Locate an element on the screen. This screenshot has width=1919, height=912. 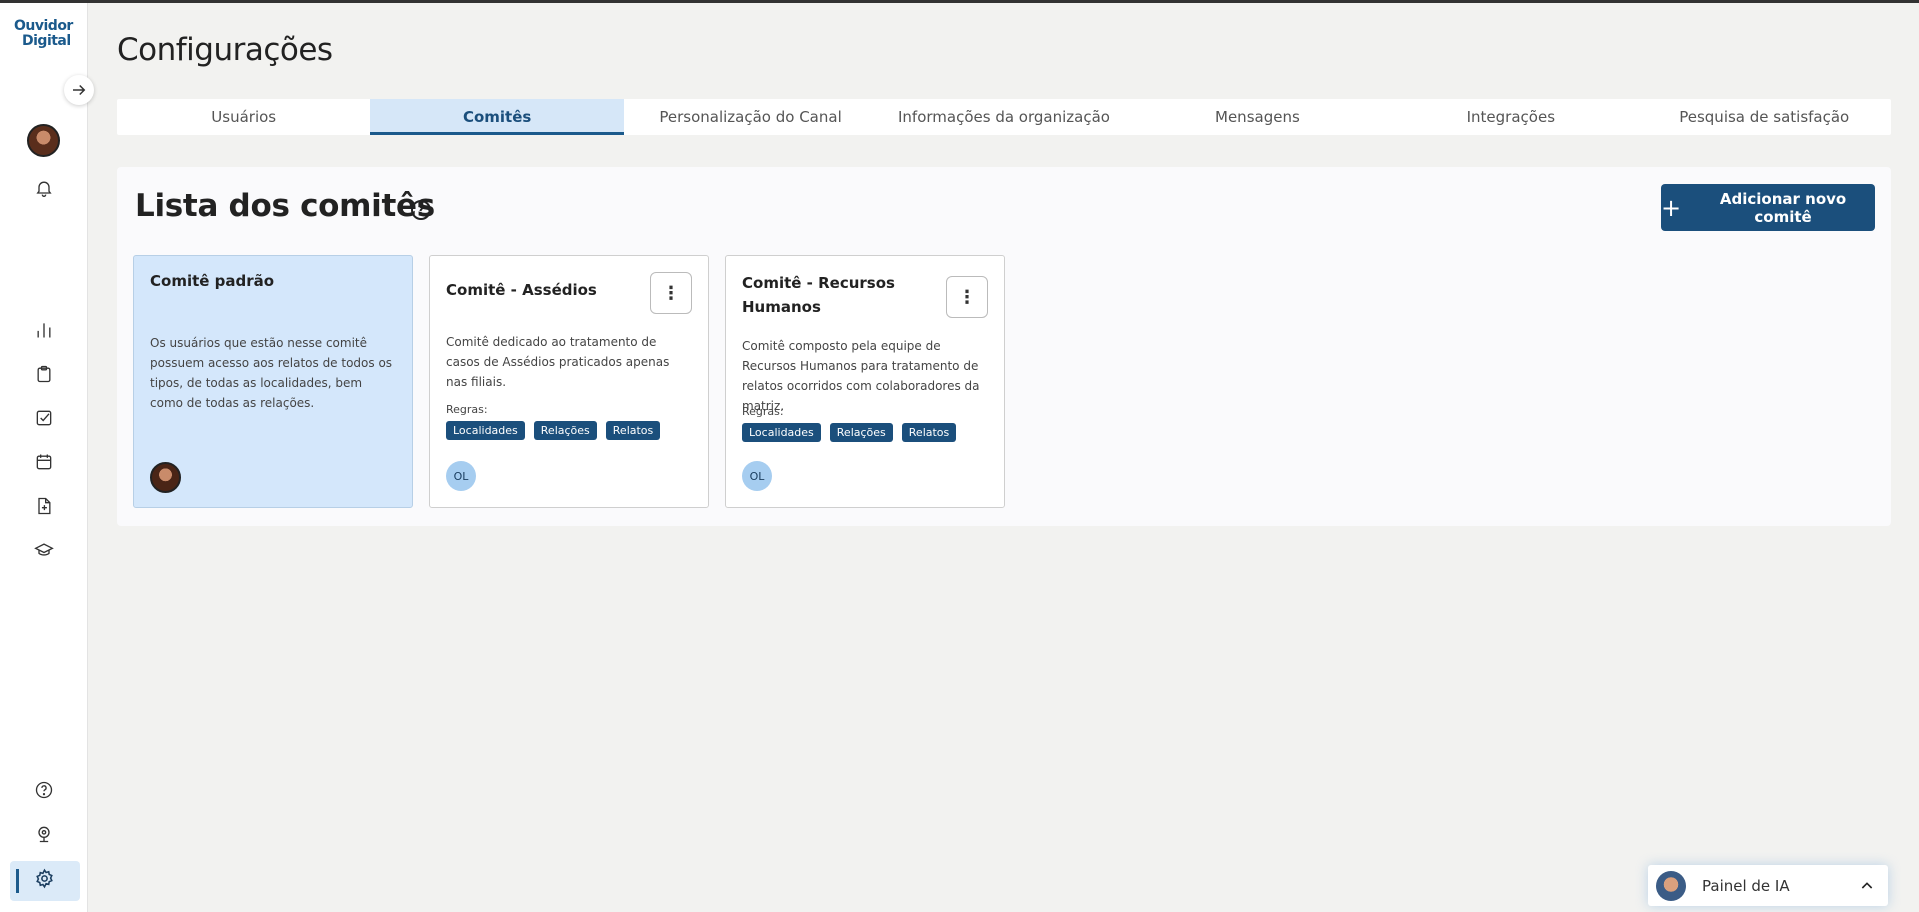
help-icon is located at coordinates (44, 790).